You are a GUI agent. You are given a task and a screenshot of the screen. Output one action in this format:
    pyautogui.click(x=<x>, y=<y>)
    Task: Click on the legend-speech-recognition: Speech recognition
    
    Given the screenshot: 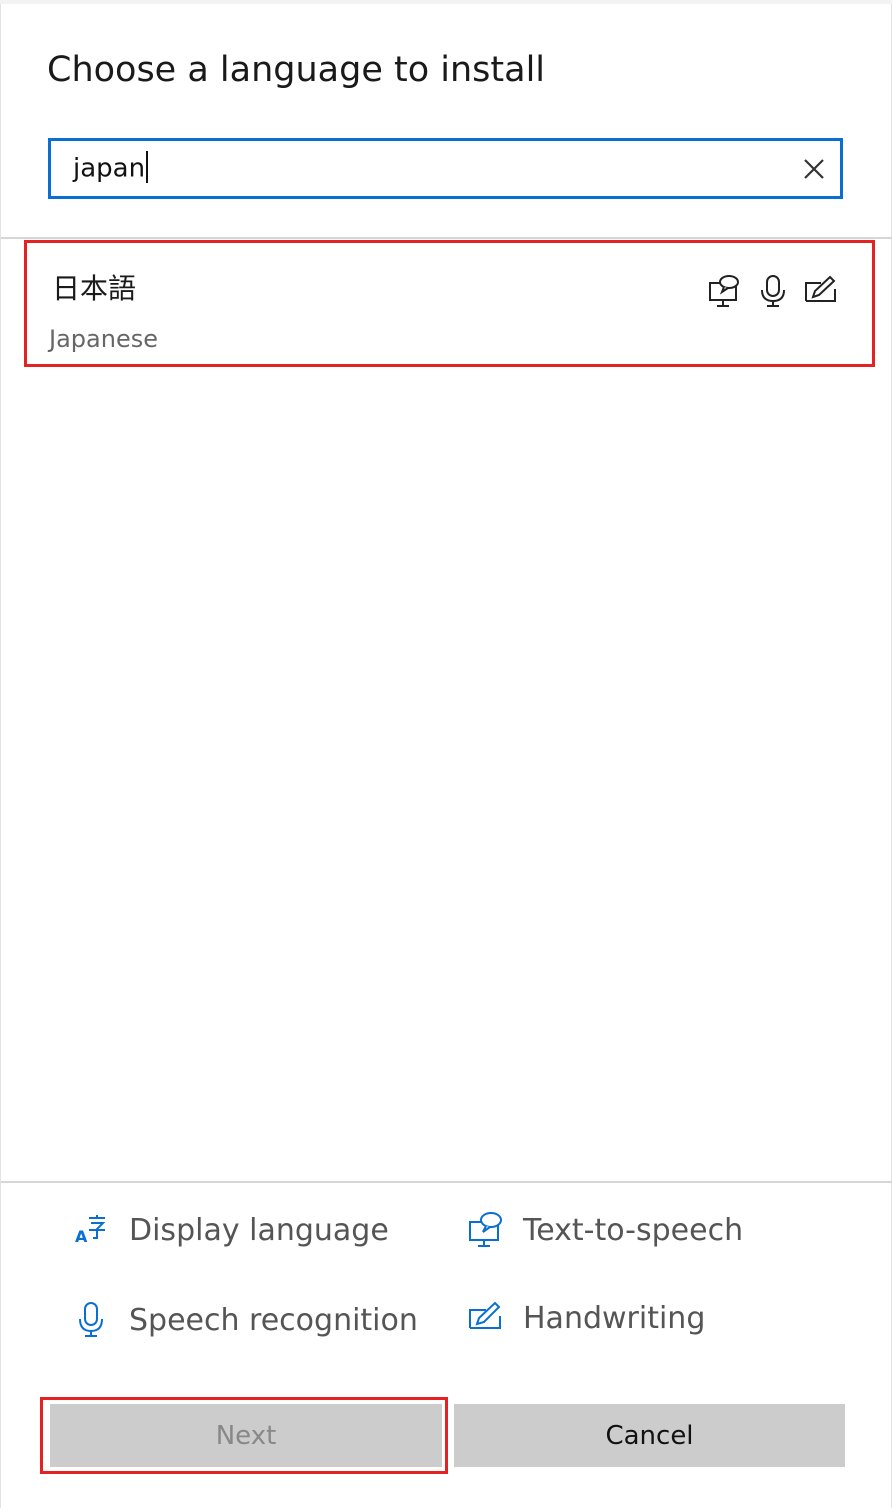 What is the action you would take?
    pyautogui.click(x=245, y=1320)
    